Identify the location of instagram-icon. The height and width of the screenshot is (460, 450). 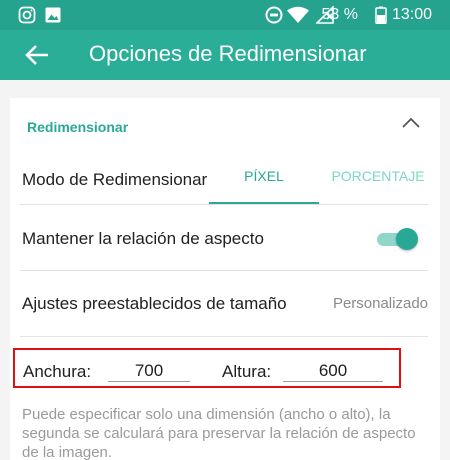
(27, 15).